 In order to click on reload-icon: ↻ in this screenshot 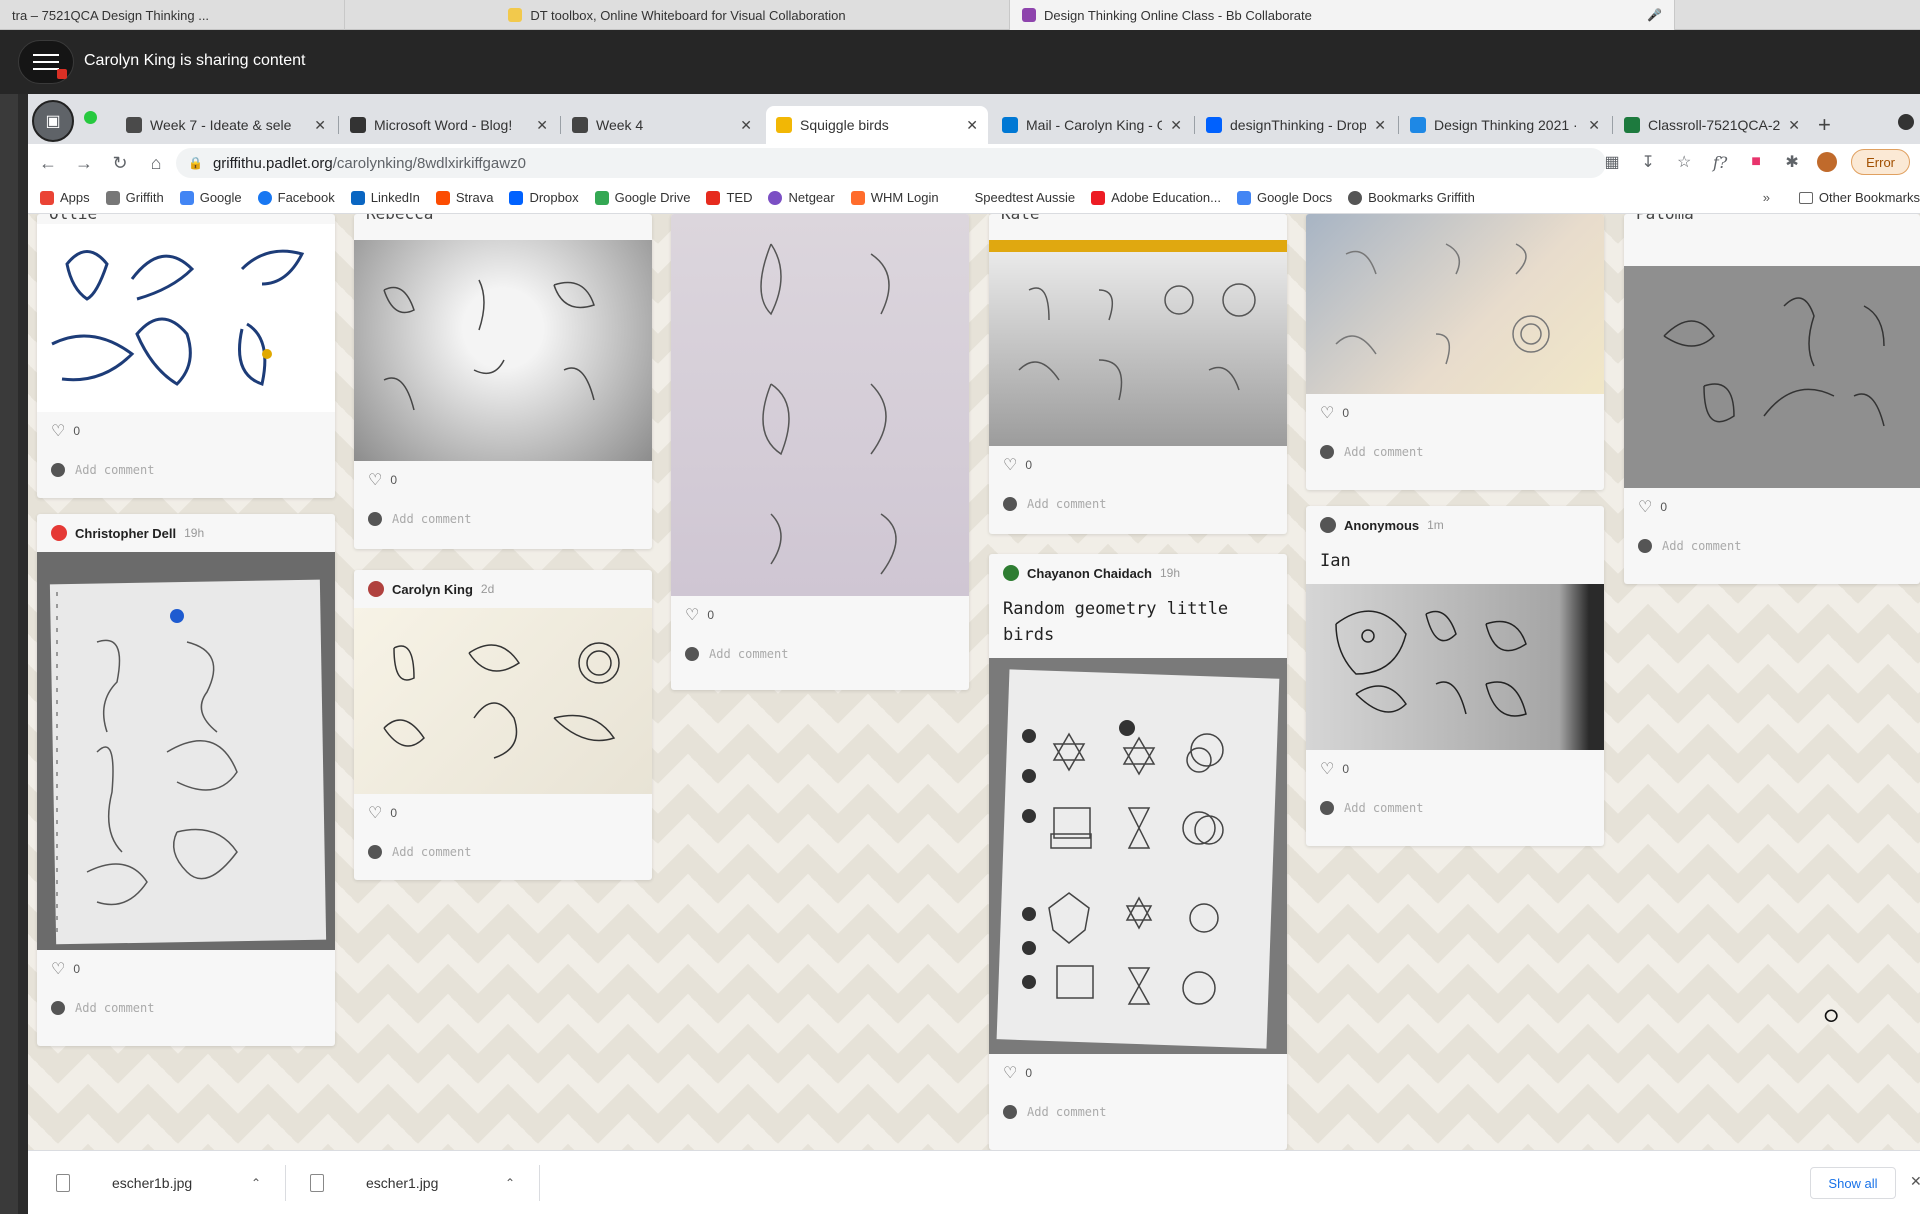, I will do `click(120, 163)`.